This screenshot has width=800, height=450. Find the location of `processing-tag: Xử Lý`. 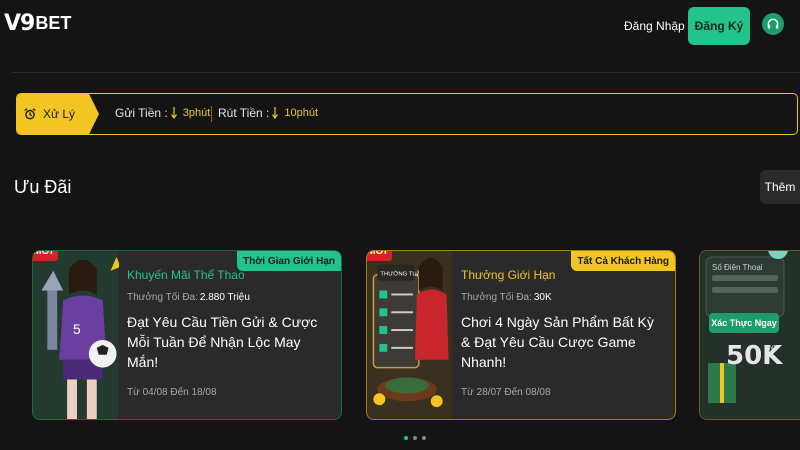

processing-tag: Xử Lý is located at coordinates (58, 114).